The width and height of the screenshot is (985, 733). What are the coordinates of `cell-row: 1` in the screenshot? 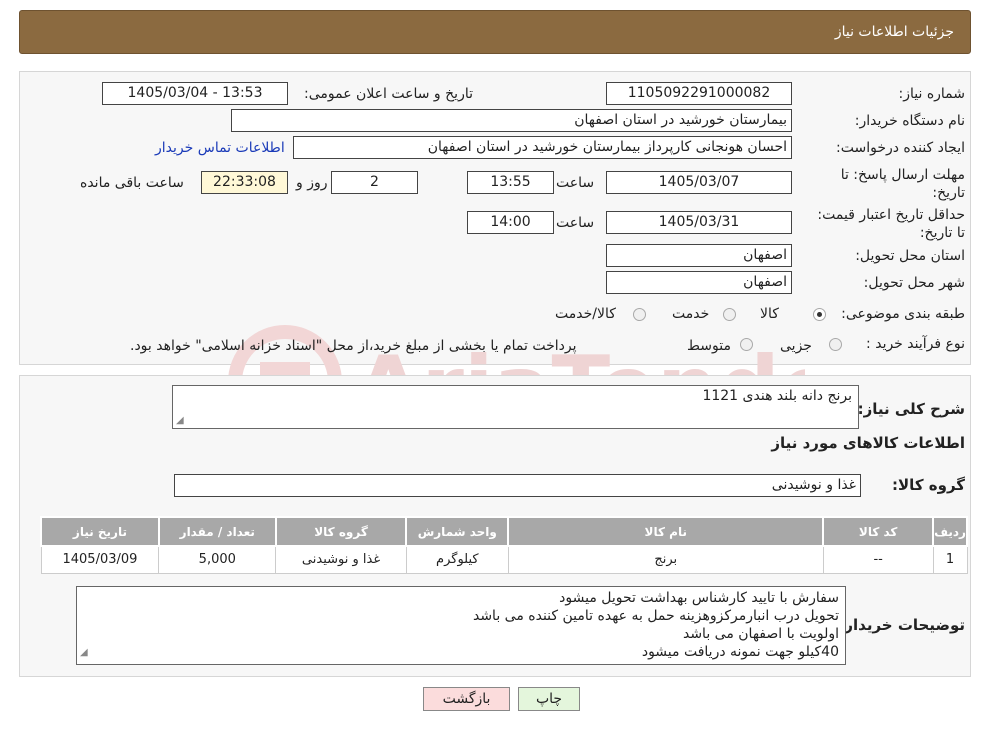 It's located at (950, 559).